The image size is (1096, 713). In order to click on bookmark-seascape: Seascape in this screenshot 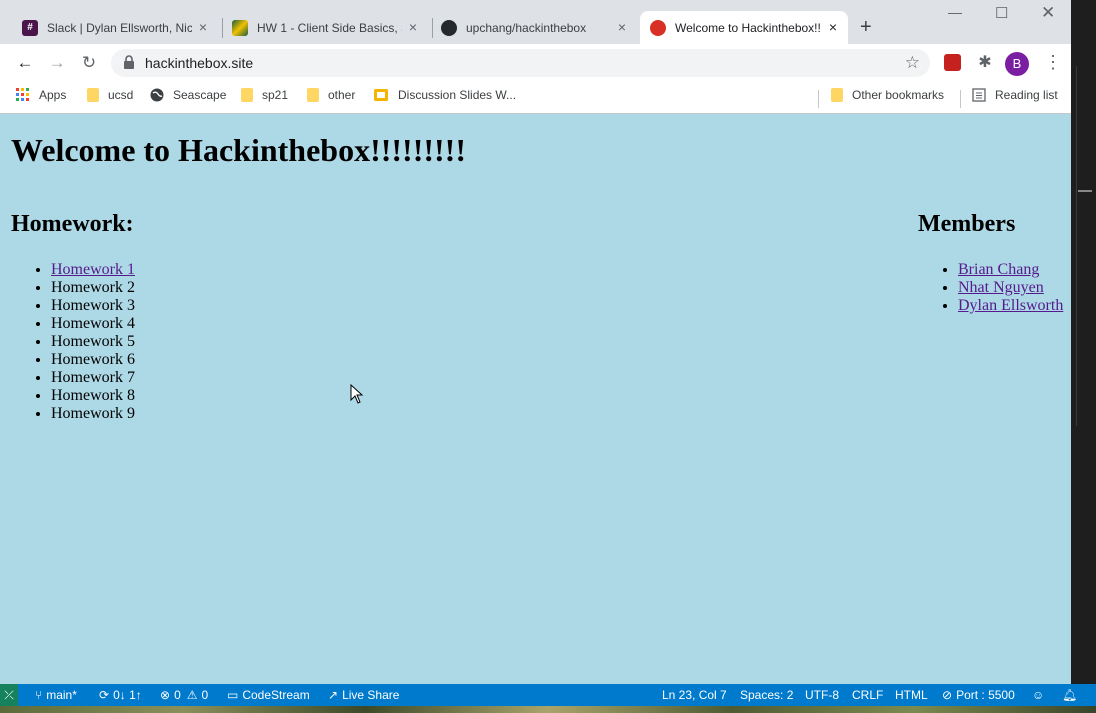, I will do `click(188, 95)`.